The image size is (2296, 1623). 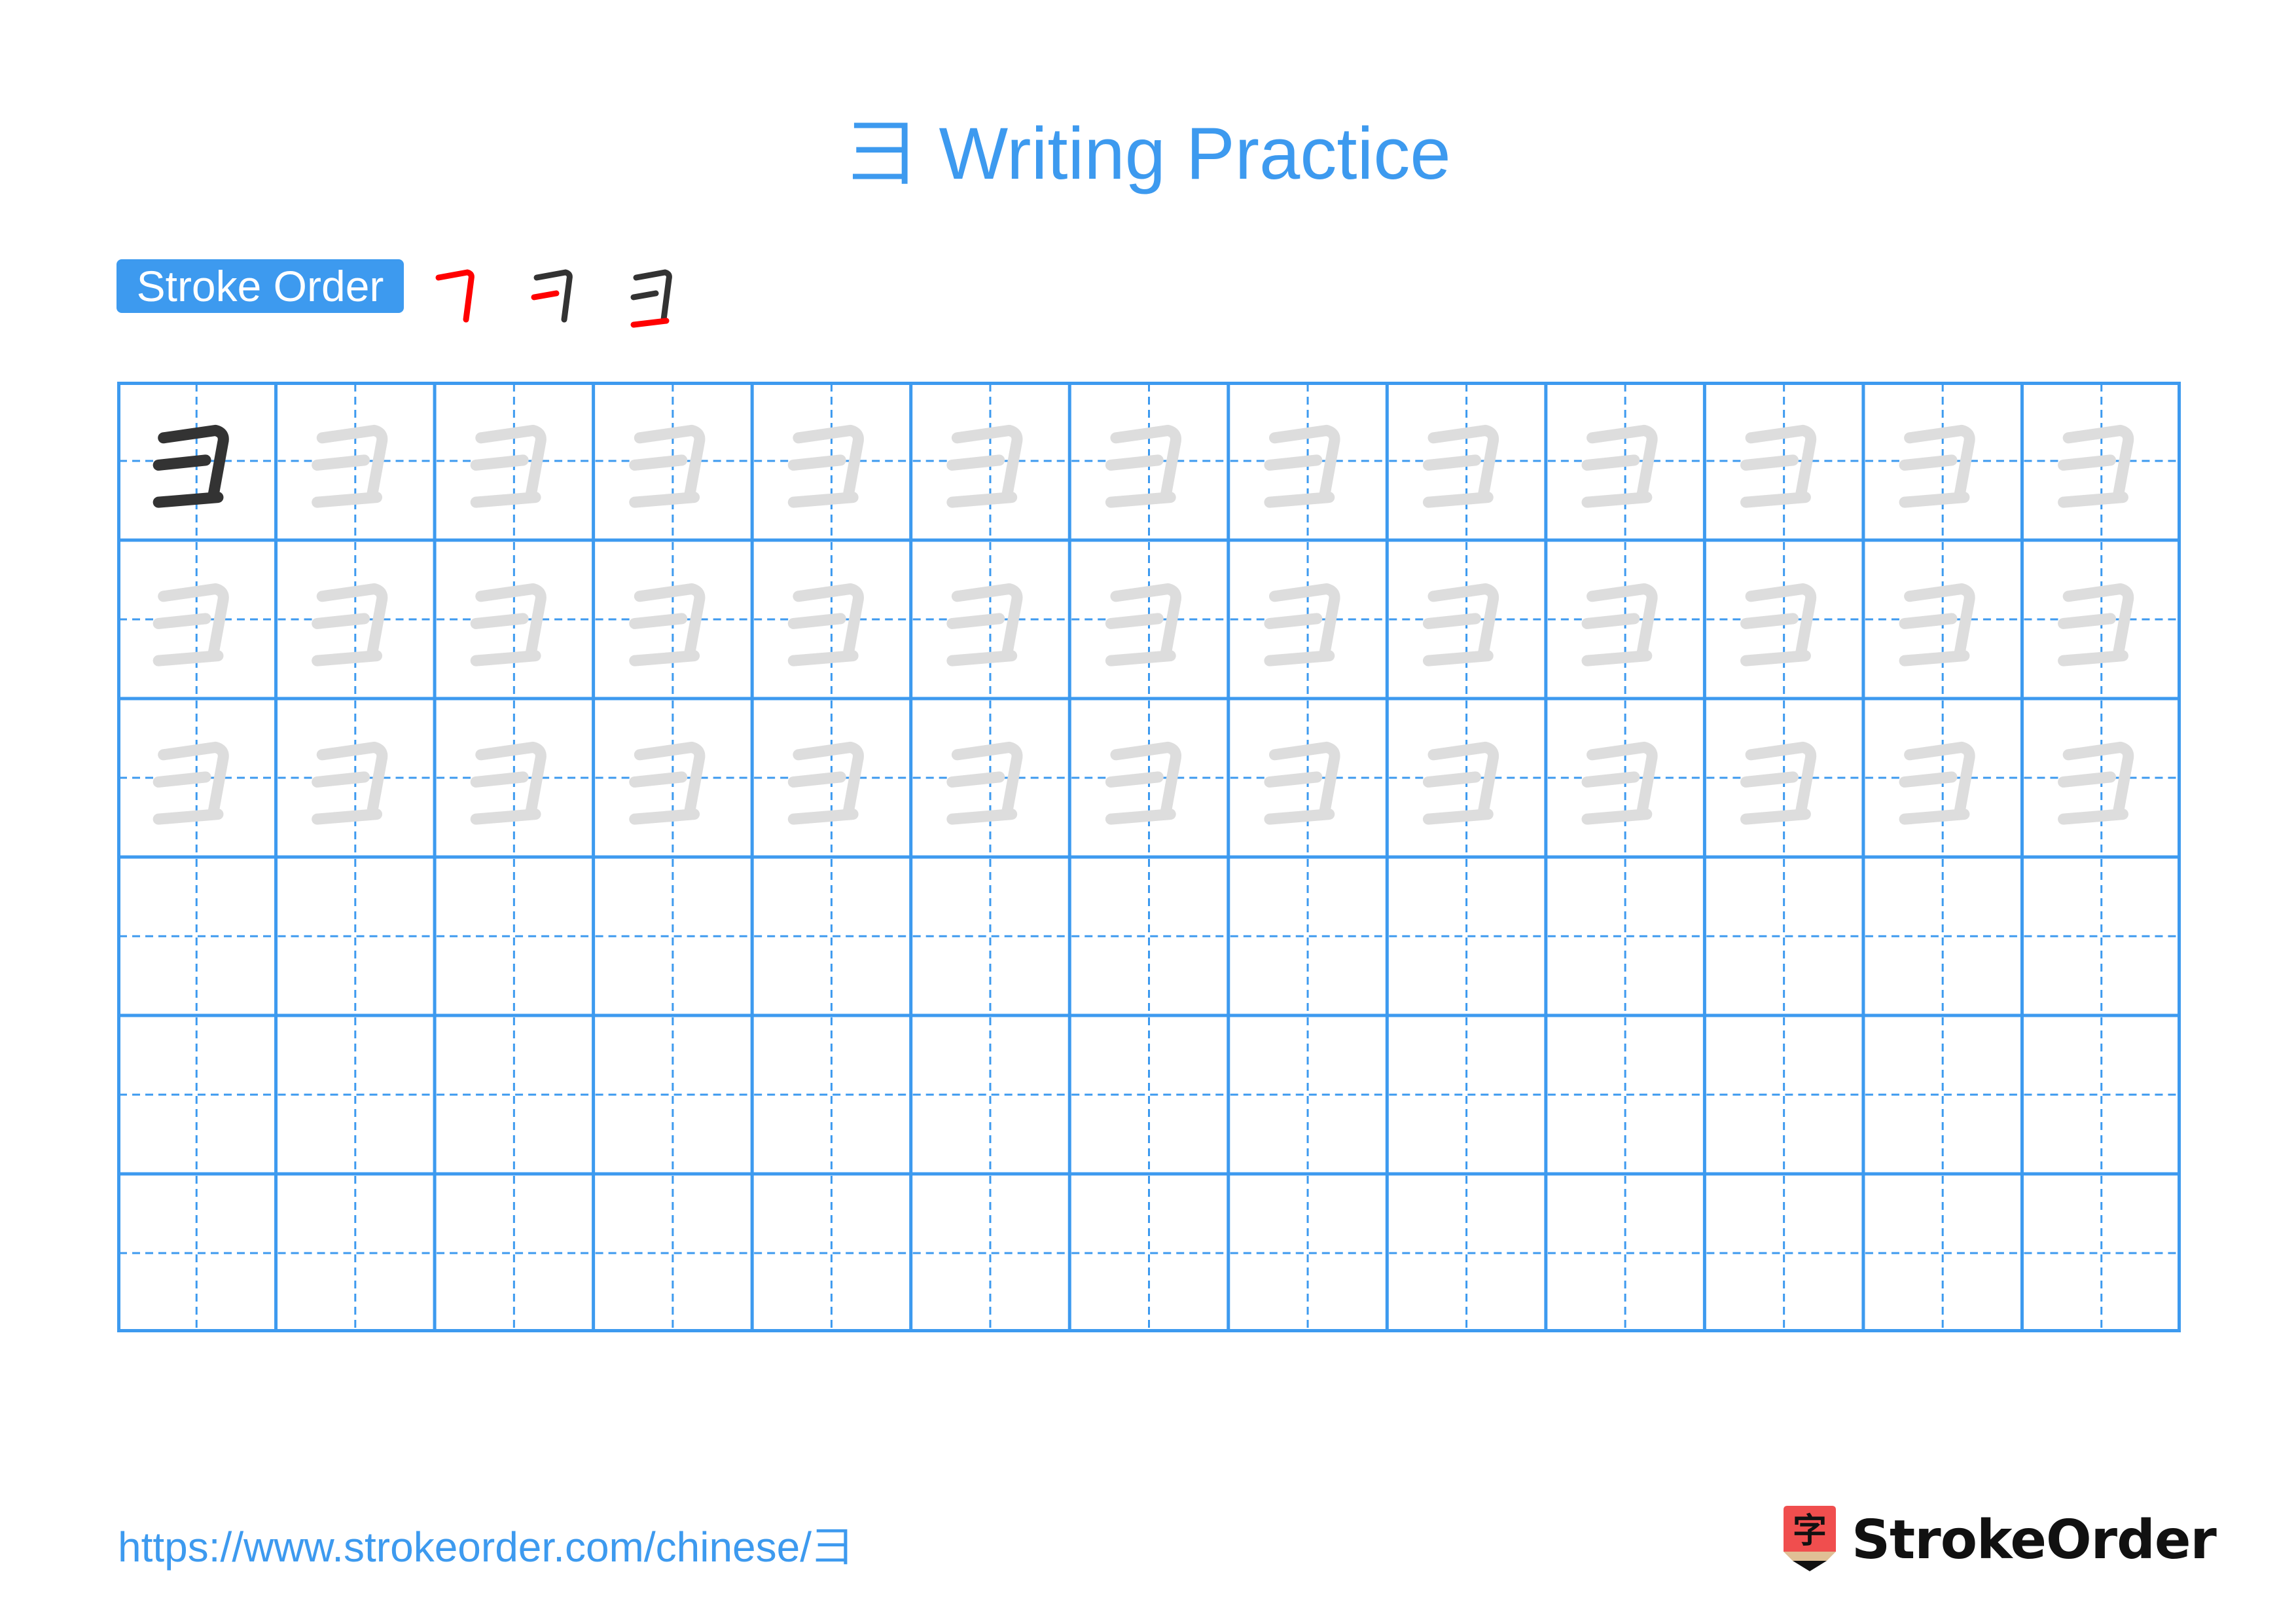 What do you see at coordinates (191, 466) in the screenshot?
I see `model-character` at bounding box center [191, 466].